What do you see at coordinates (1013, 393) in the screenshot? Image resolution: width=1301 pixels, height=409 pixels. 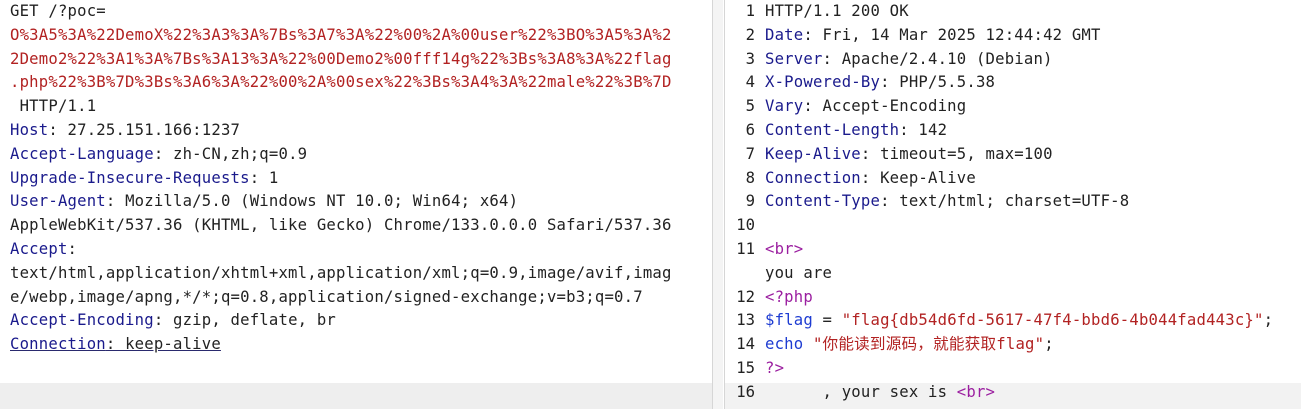 I see `response-row: 16 , your sex is <br>` at bounding box center [1013, 393].